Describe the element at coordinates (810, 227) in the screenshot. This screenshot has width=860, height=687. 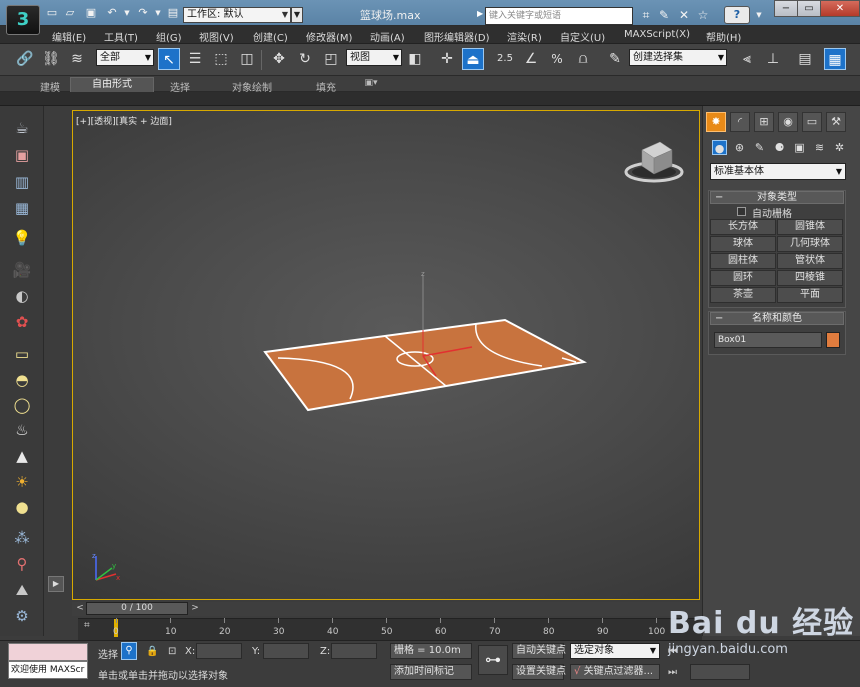
I see `cone-button: 圆锥体` at that location.